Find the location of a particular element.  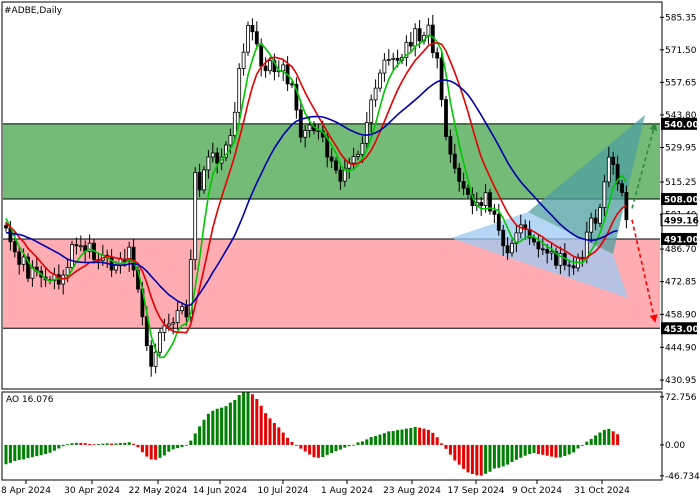

current-price-label: 499.16 is located at coordinates (681, 221).